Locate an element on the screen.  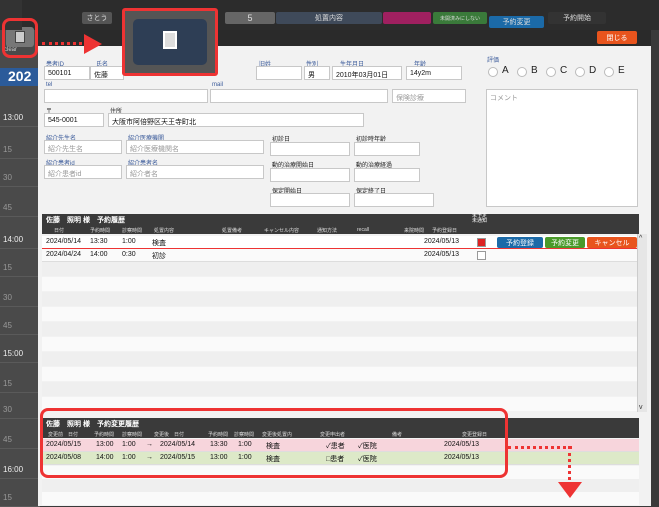
history-col-header: 予約時間 is located at coordinates (100, 231).